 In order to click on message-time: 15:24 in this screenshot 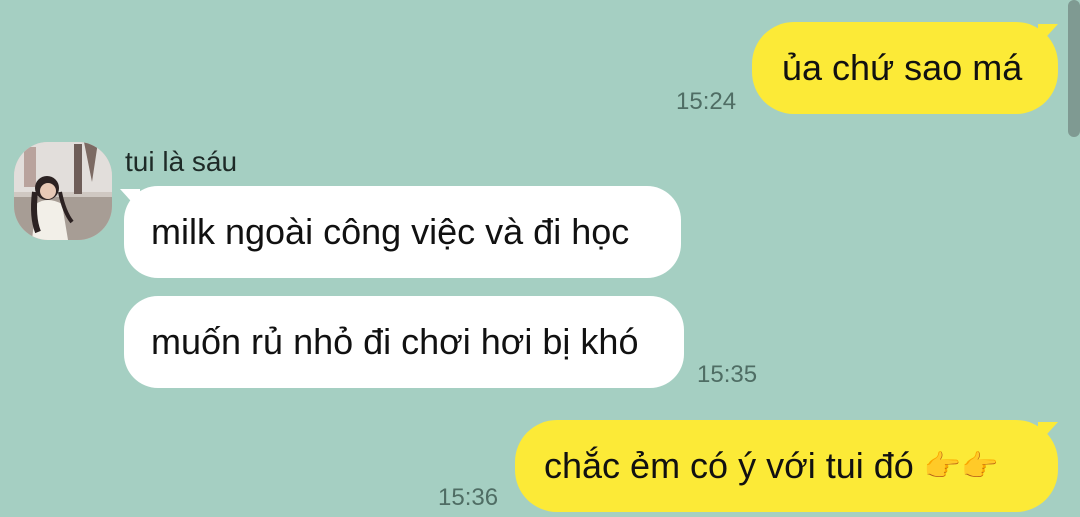, I will do `click(706, 101)`.